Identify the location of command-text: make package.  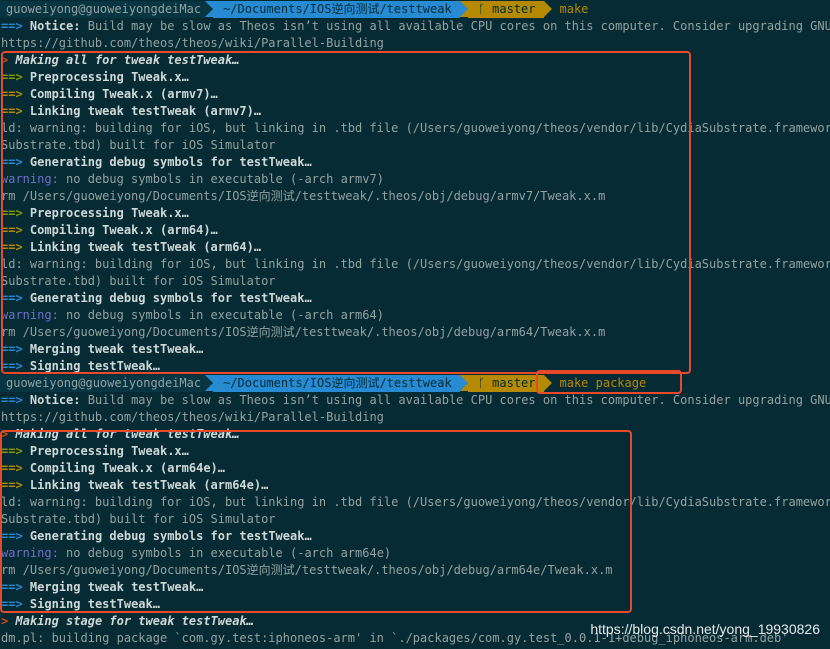
(603, 383).